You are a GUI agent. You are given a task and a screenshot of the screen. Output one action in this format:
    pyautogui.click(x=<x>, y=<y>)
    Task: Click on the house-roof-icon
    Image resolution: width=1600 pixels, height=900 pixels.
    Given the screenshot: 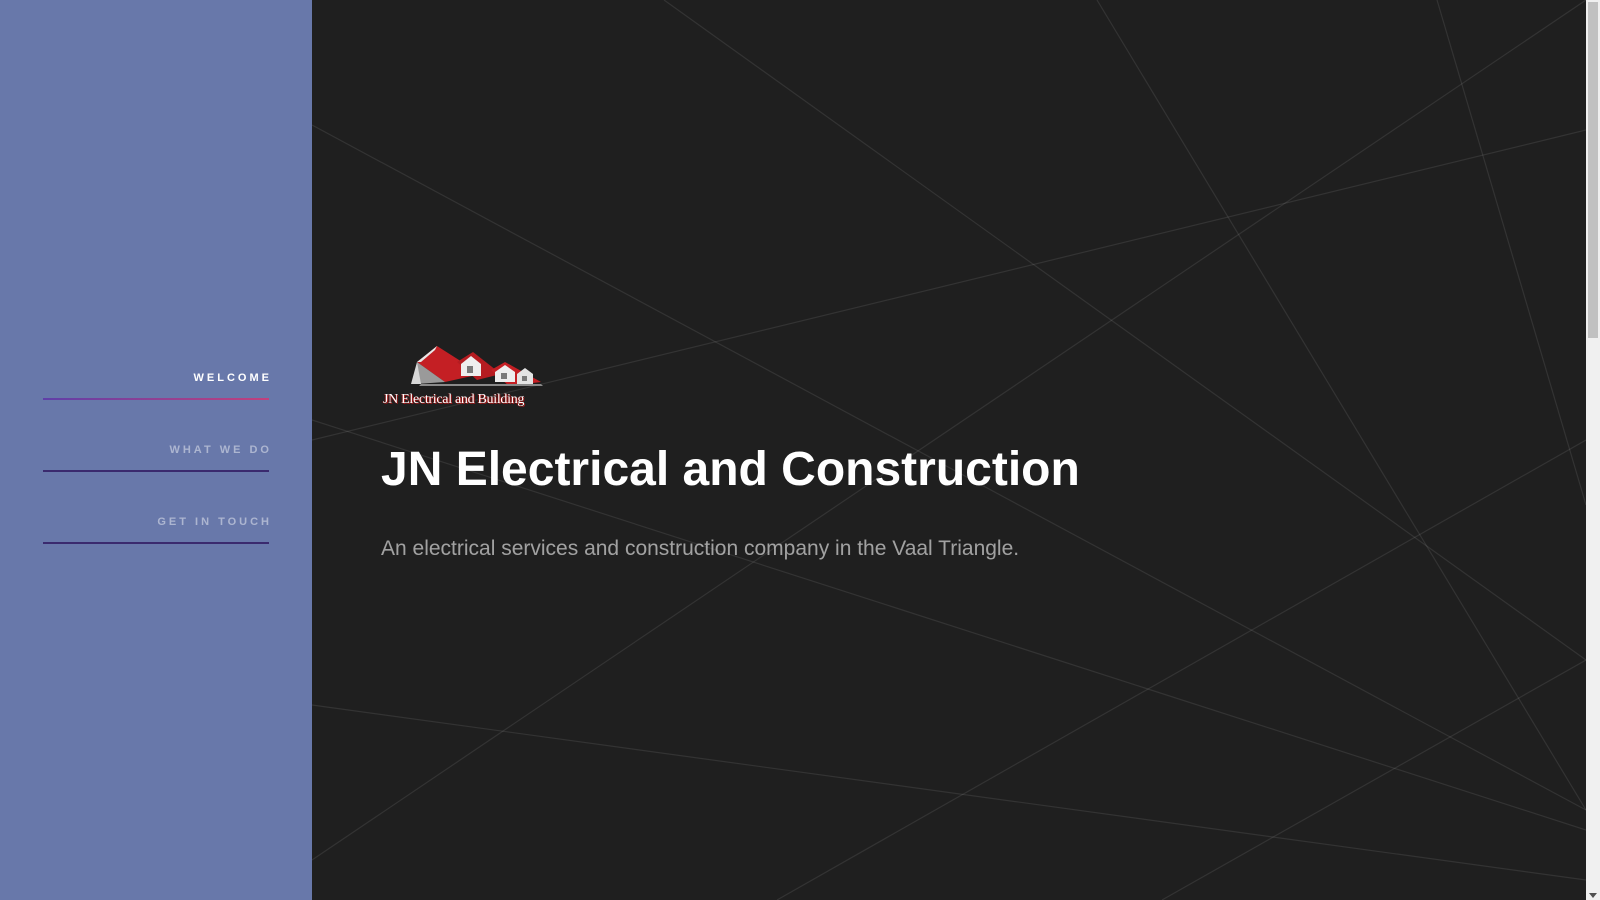 What is the action you would take?
    pyautogui.click(x=477, y=366)
    